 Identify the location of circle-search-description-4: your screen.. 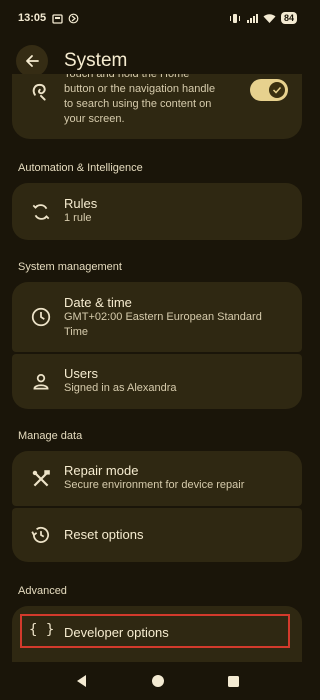
(94, 119).